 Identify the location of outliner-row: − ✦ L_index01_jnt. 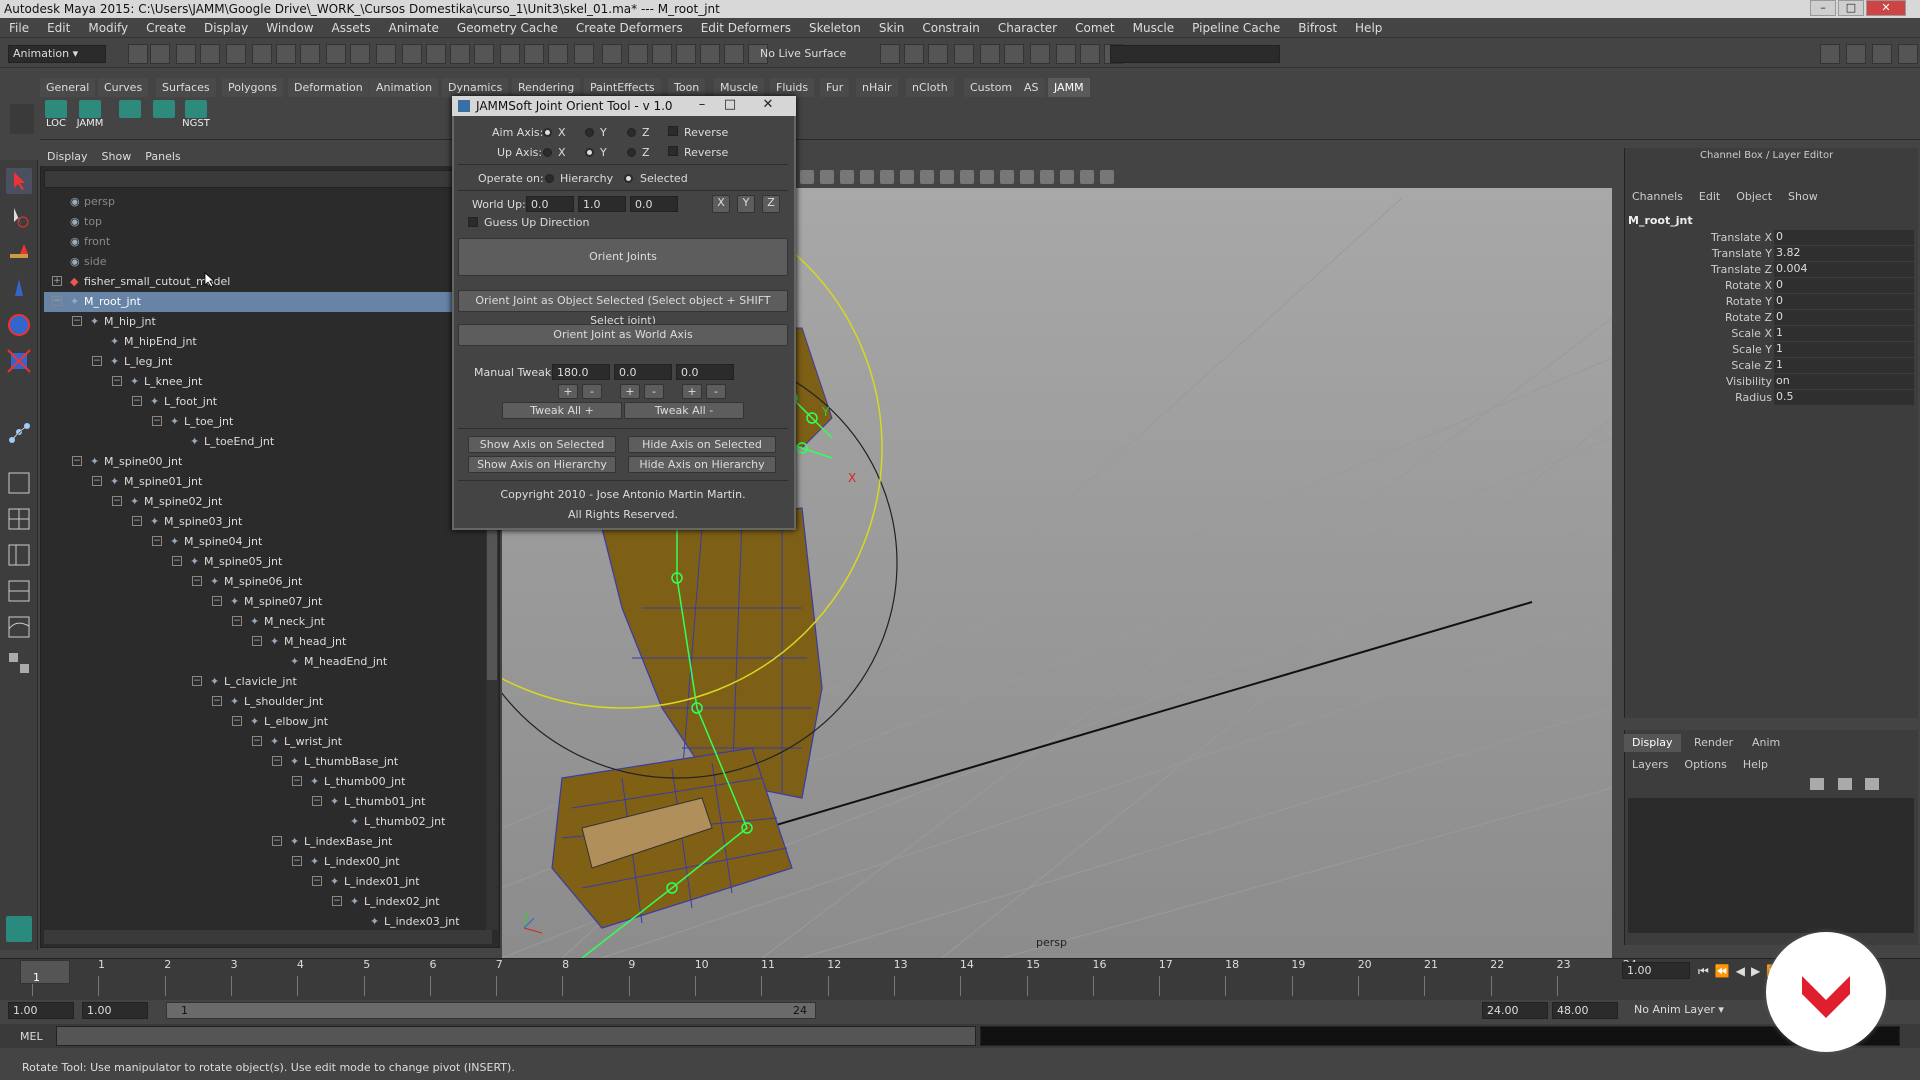
(268, 882).